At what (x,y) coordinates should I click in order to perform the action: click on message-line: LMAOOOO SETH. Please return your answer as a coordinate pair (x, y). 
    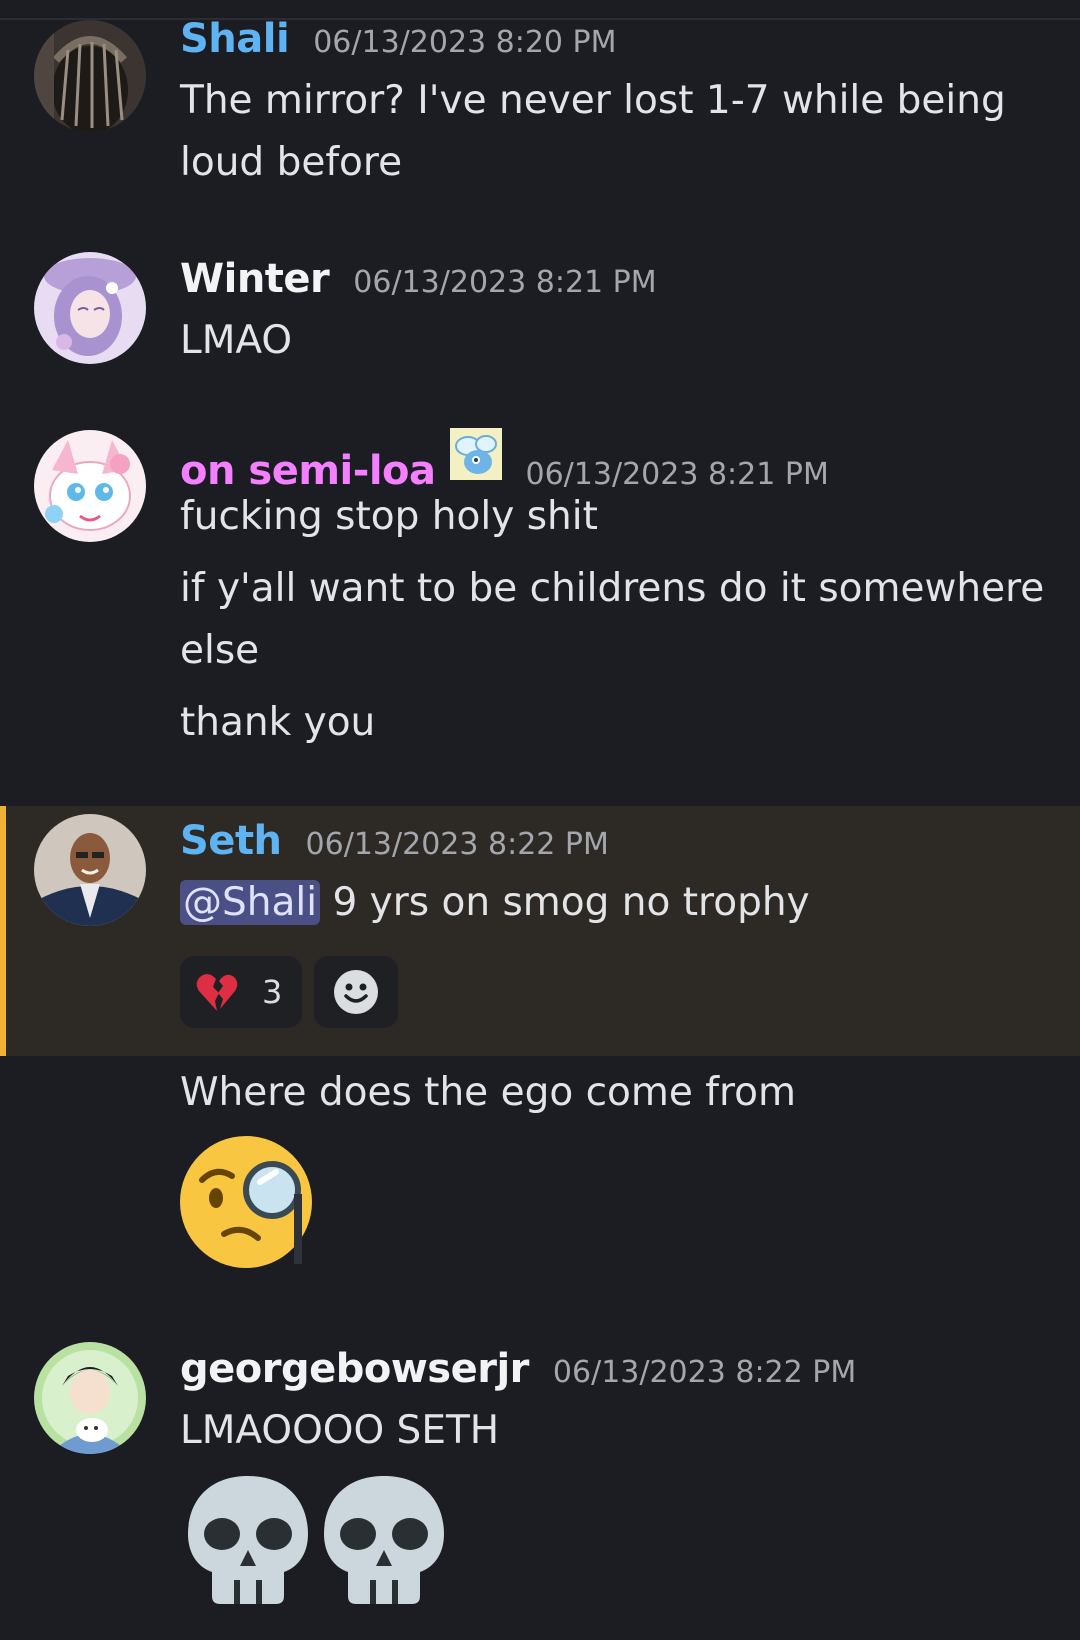
    Looking at the image, I should click on (340, 1430).